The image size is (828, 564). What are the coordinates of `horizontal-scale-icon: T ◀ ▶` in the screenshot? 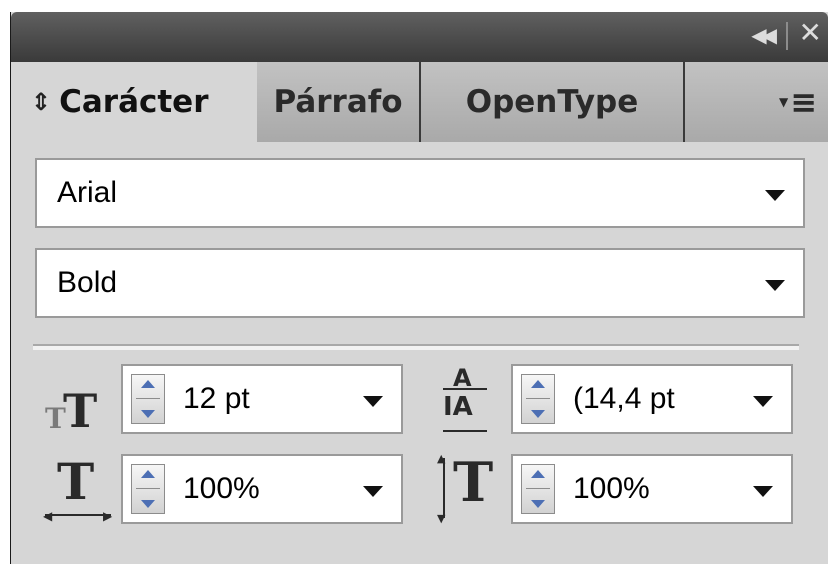 It's located at (78, 487).